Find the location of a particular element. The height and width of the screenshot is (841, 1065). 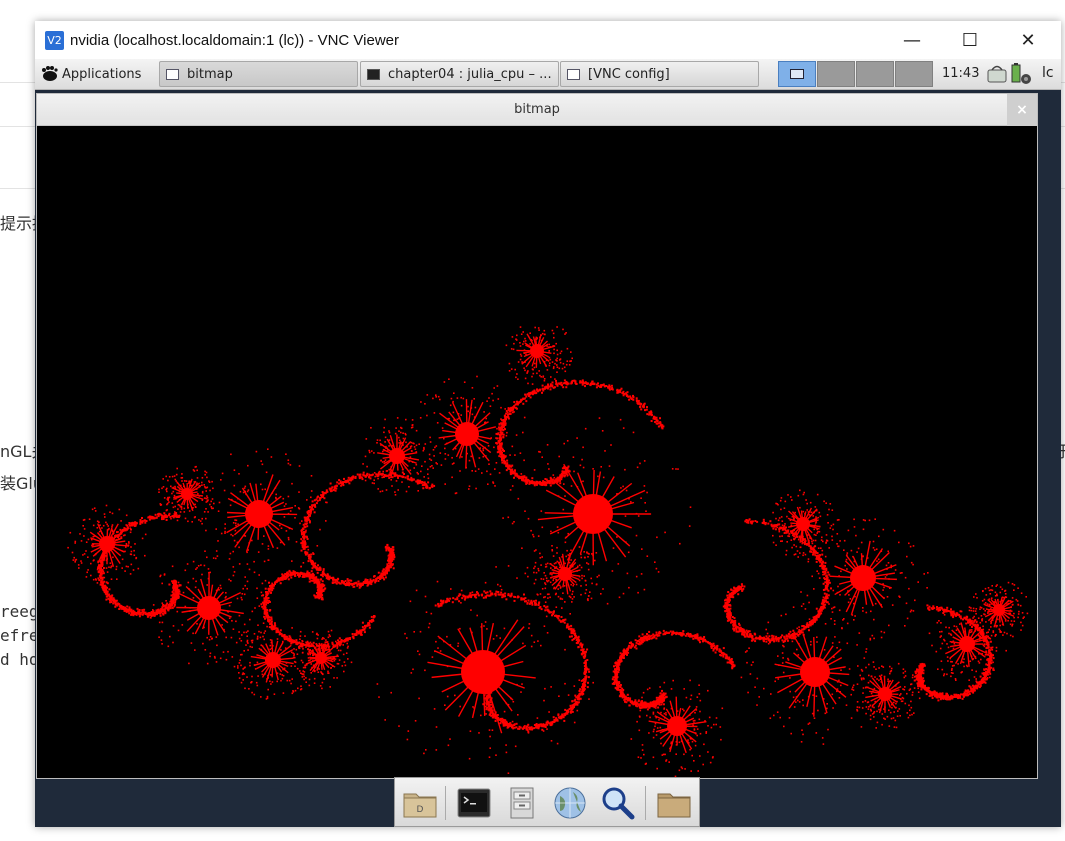

taskbar-label: bitmap is located at coordinates (210, 74).